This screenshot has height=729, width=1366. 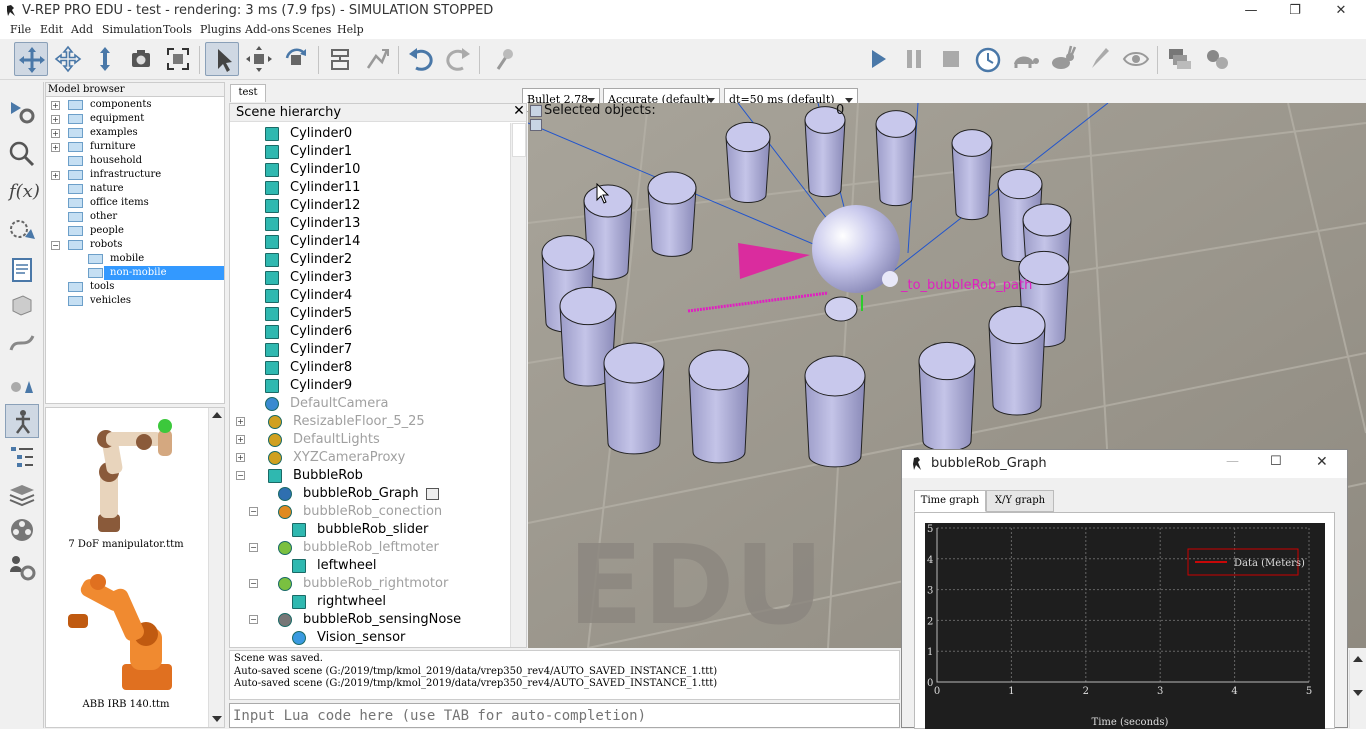 I want to click on view-toggle-icon, so click(x=536, y=111).